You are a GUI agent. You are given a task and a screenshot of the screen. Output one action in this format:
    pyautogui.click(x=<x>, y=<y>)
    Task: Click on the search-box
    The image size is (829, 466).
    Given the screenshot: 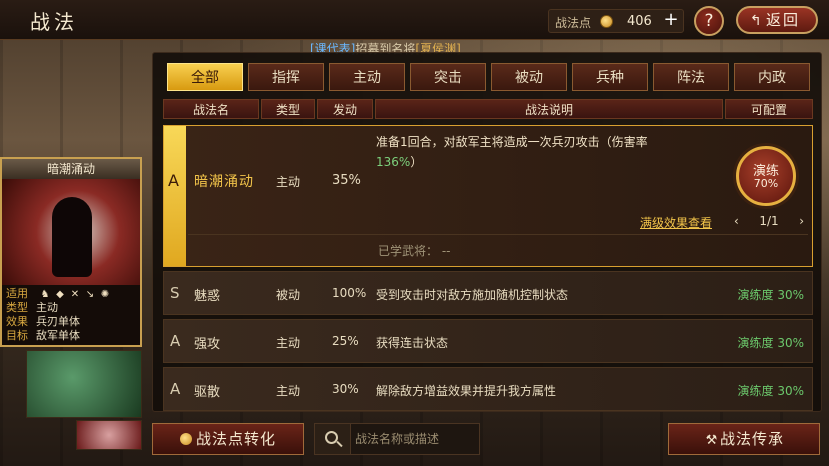 What is the action you would take?
    pyautogui.click(x=397, y=439)
    